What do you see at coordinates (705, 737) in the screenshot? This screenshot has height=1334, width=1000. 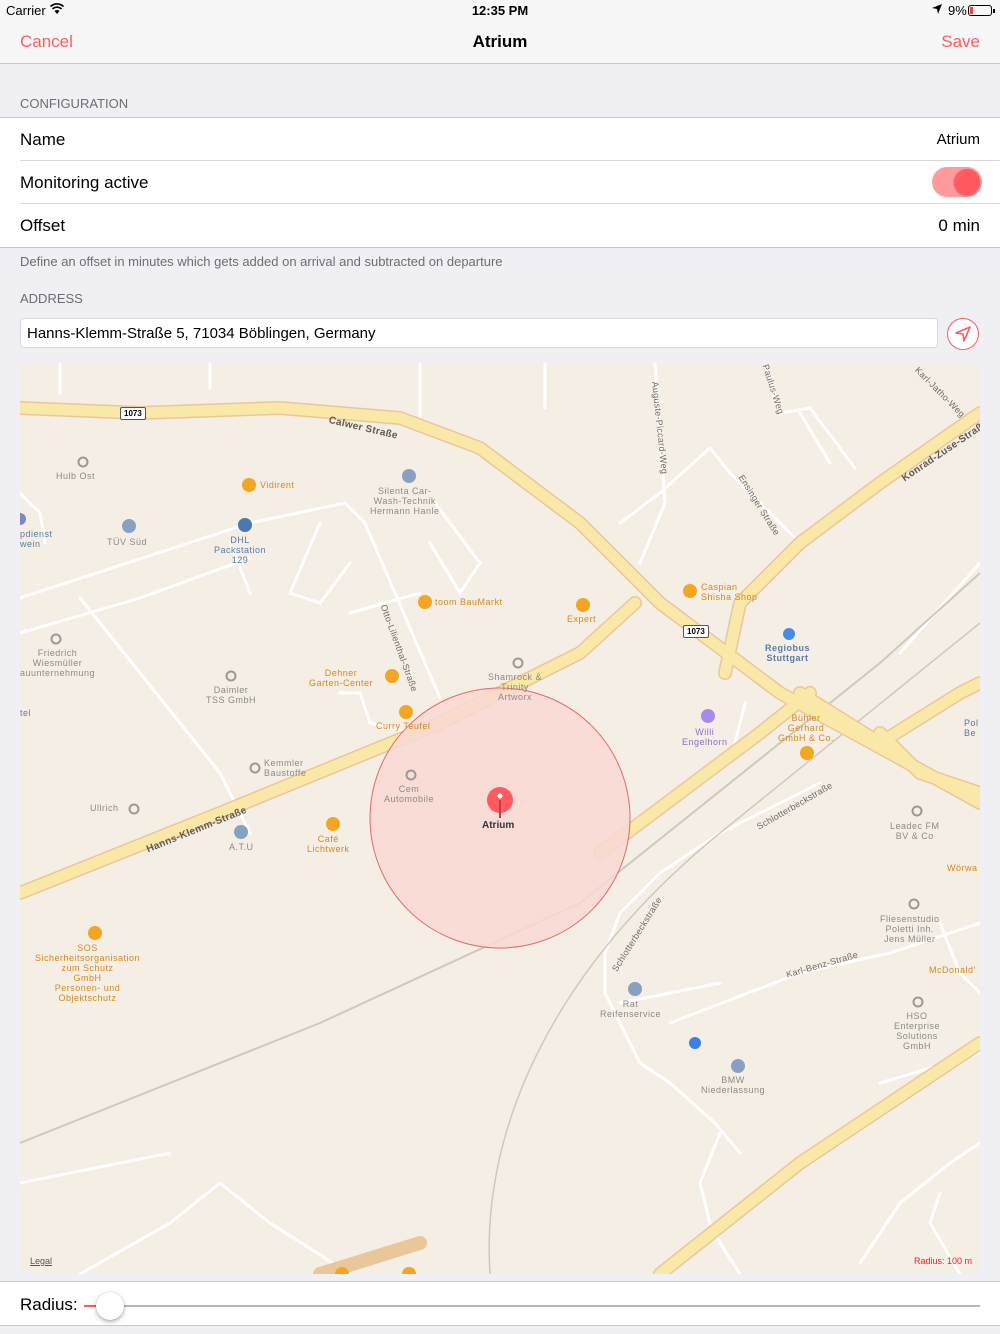 I see `poi-label: Willi Engelhorn` at bounding box center [705, 737].